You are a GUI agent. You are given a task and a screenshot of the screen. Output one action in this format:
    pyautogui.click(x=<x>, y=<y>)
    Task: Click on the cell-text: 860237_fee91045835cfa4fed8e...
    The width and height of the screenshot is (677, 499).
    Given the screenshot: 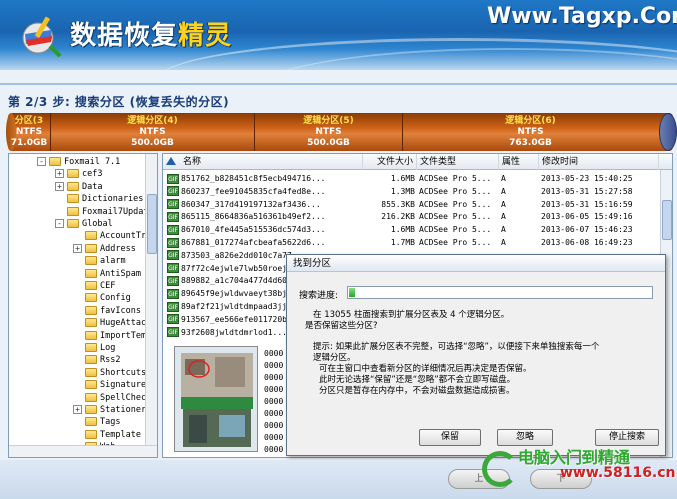 What is the action you would take?
    pyautogui.click(x=253, y=191)
    